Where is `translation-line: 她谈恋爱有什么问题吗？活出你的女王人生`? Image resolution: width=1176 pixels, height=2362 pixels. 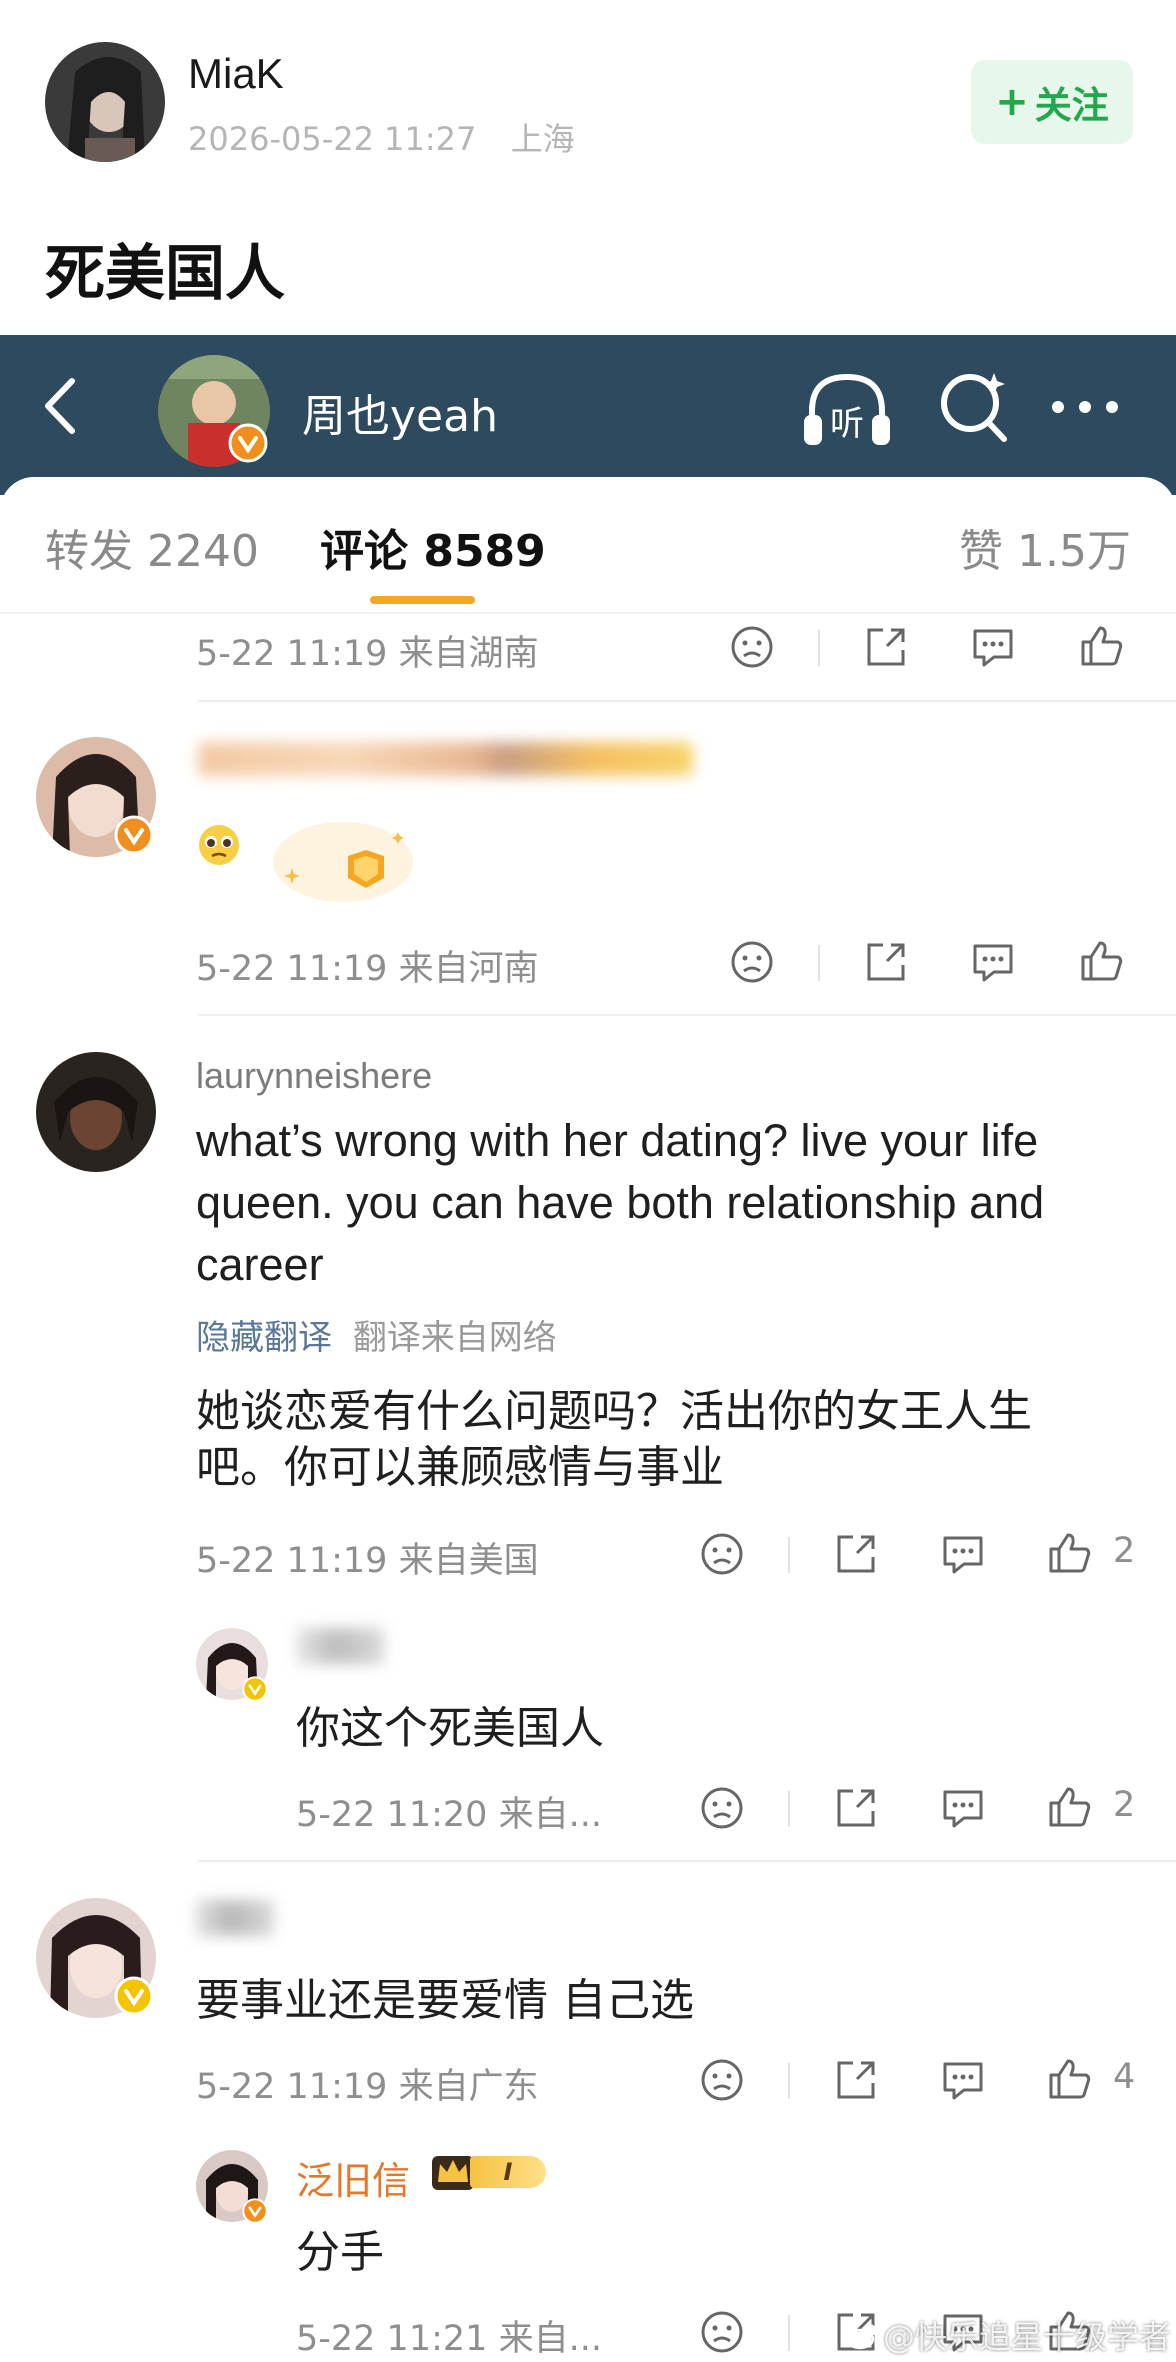
translation-line: 她谈恋爱有什么问题吗？活出你的女王人生 is located at coordinates (614, 1411).